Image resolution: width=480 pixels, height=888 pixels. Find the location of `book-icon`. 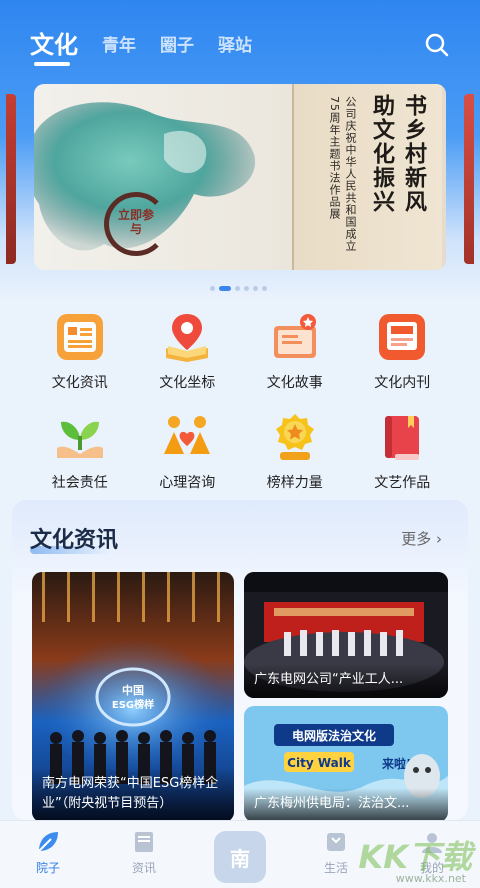

book-icon is located at coordinates (144, 842).